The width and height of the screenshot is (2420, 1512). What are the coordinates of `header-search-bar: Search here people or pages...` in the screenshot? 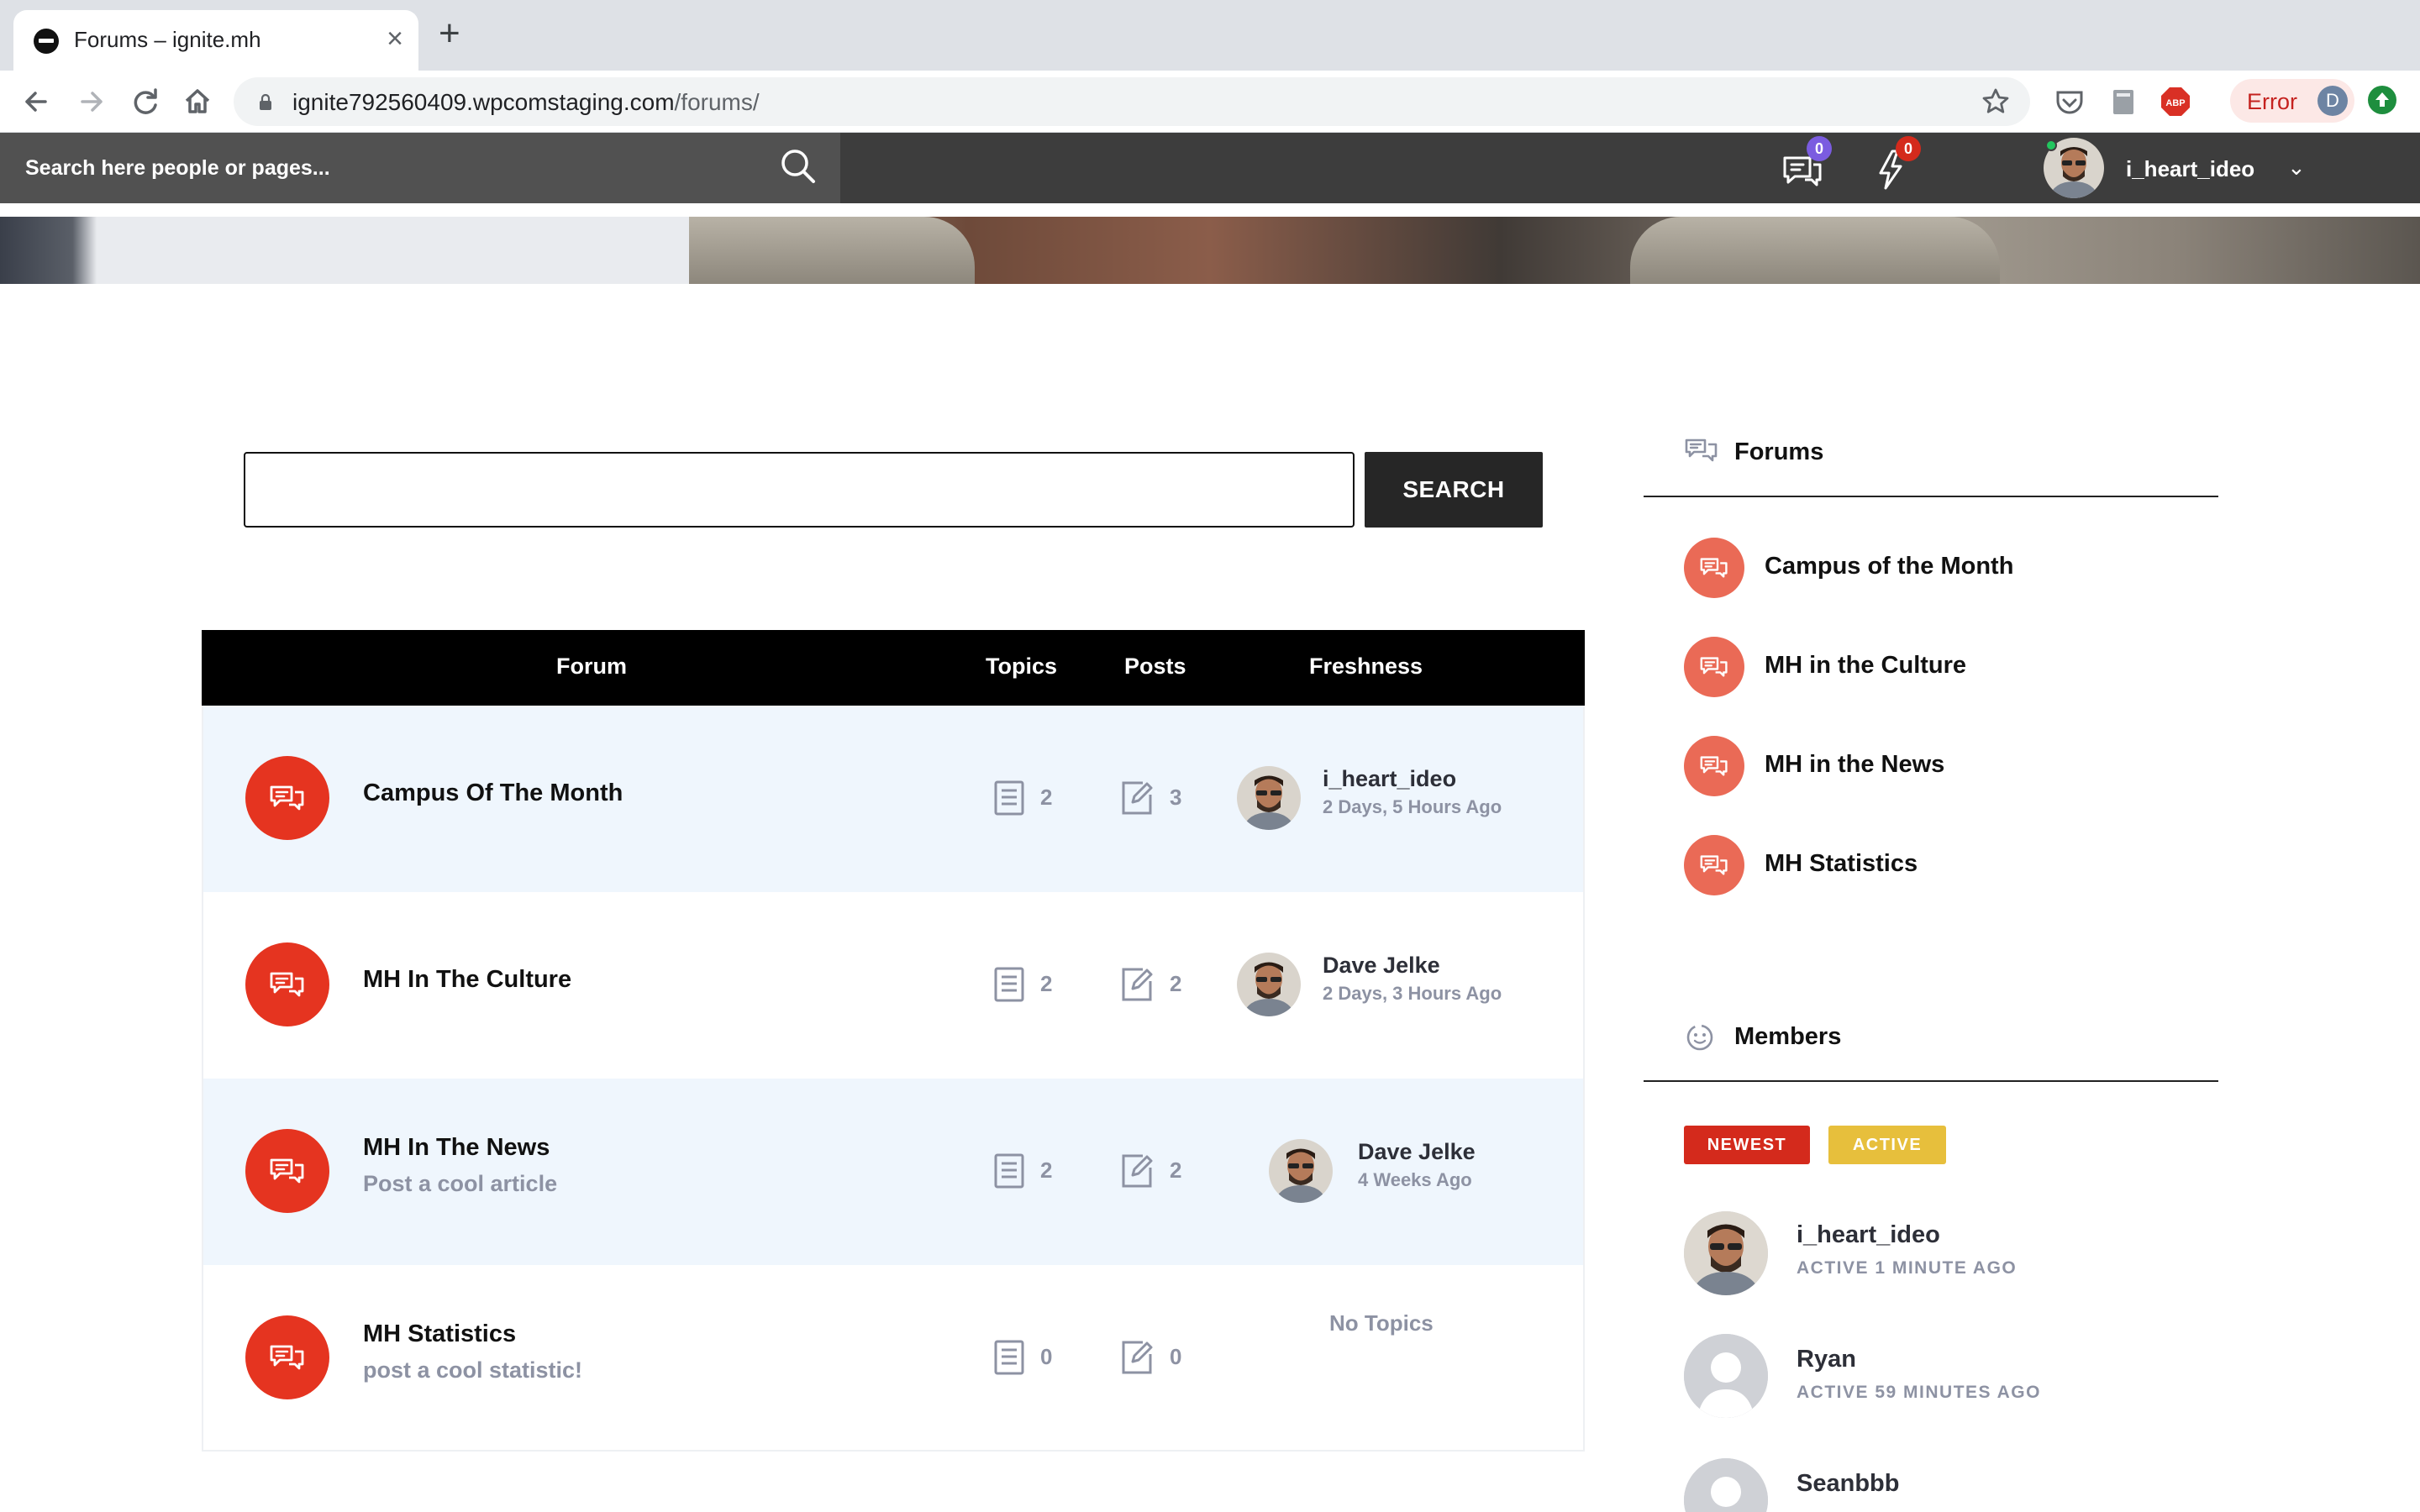 It's located at (420, 168).